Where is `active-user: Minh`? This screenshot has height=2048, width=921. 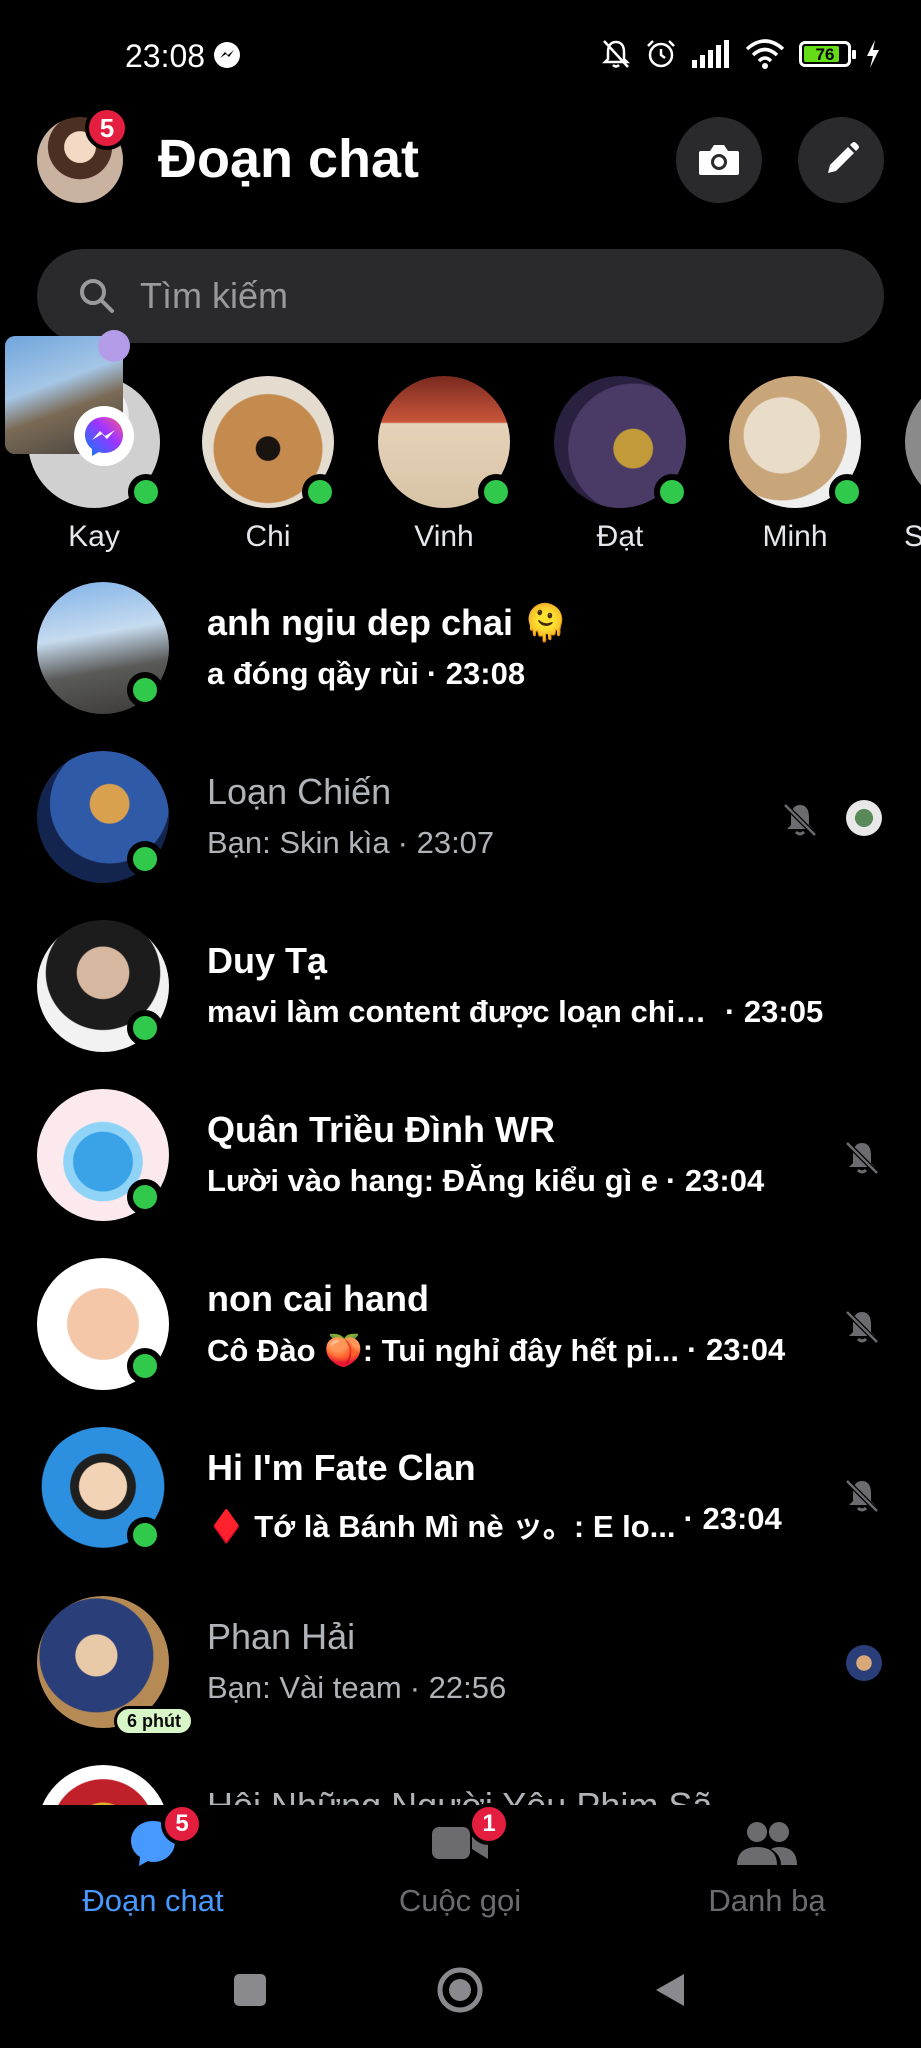
active-user: Minh is located at coordinates (796, 465).